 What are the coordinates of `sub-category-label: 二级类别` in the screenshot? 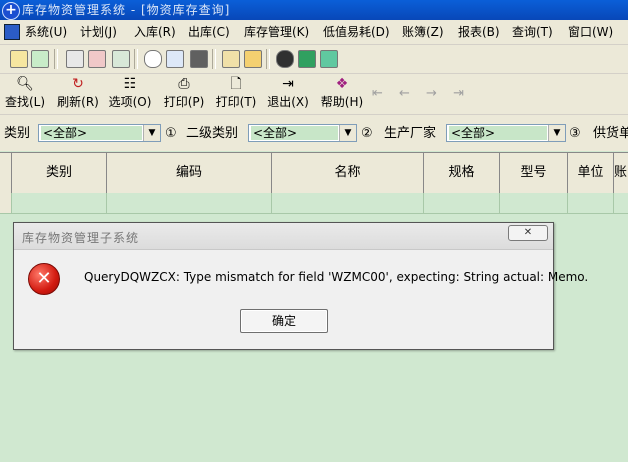 It's located at (212, 133).